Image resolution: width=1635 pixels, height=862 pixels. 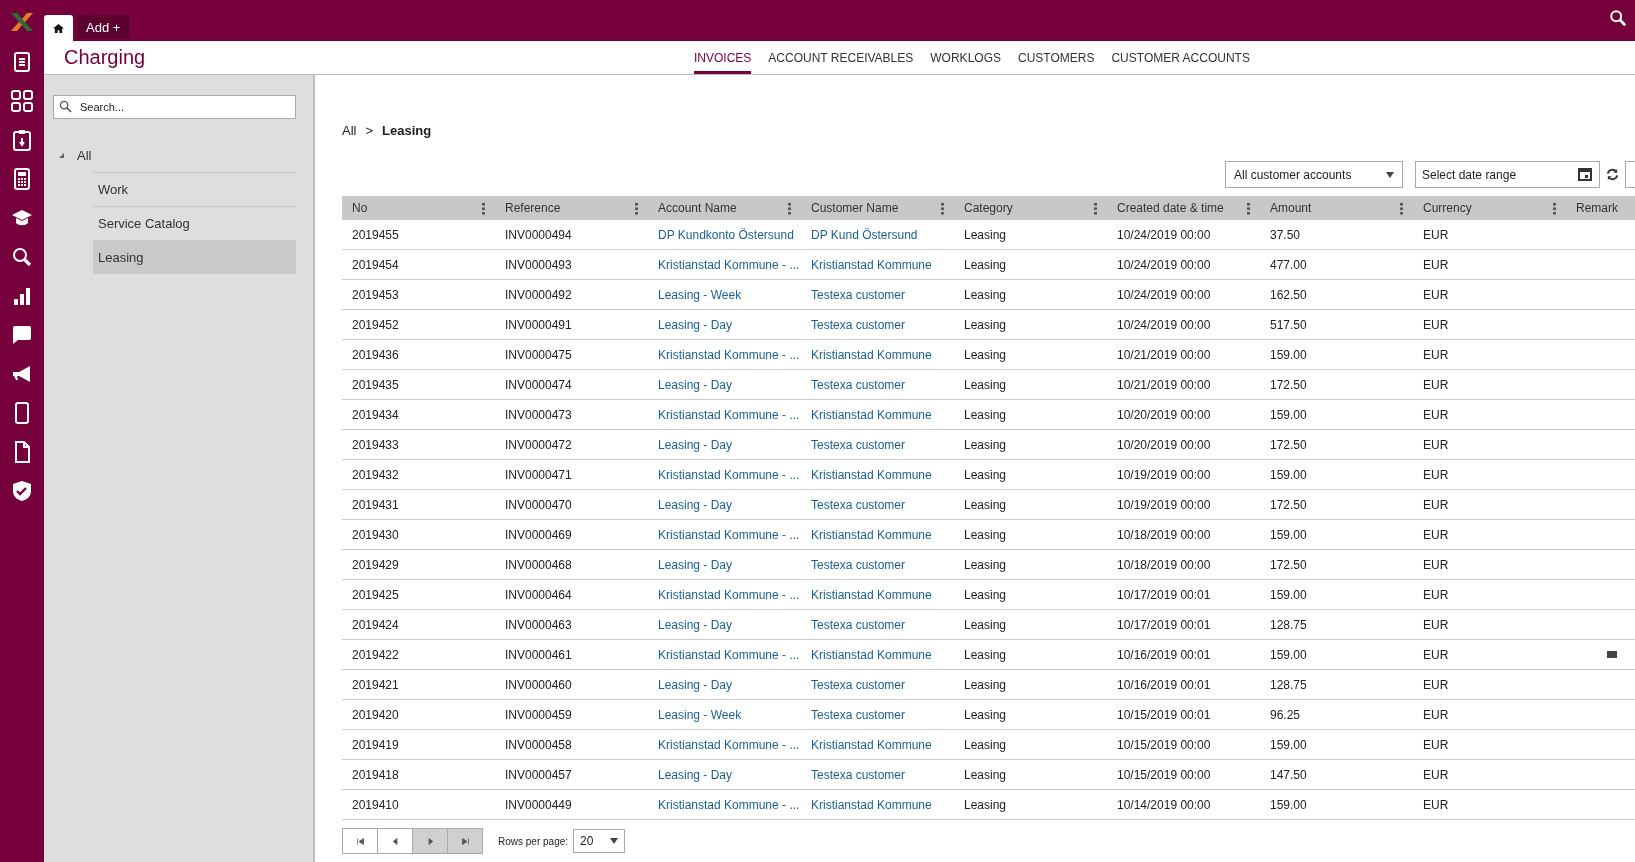 What do you see at coordinates (988, 595) in the screenshot?
I see `table-row: 2019425 INV0000464 Kristianstad Kommune - ... Kristianstad Kommune Leasing 10/17/2019 00:01 159.00 EUR` at bounding box center [988, 595].